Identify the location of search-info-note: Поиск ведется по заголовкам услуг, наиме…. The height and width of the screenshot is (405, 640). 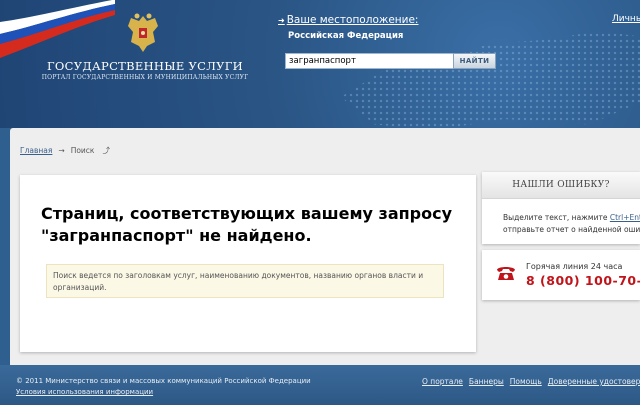
(245, 281).